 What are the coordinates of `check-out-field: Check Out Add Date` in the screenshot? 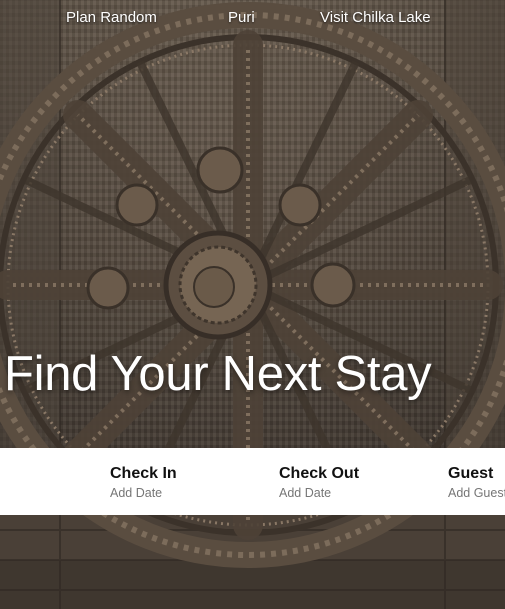 It's located at (319, 482).